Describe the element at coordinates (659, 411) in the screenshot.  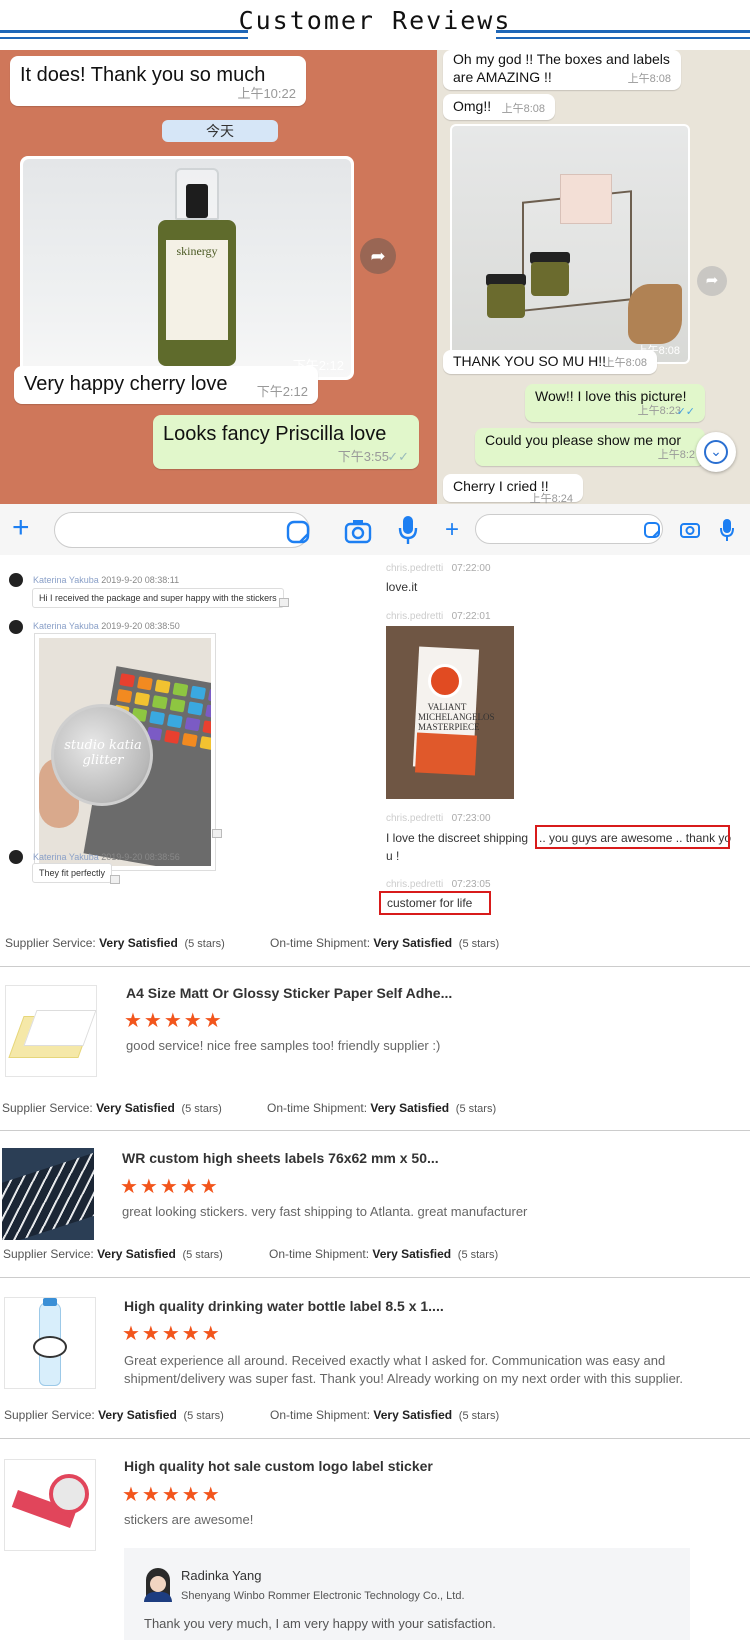
I see `message-time: 上午8:23` at that location.